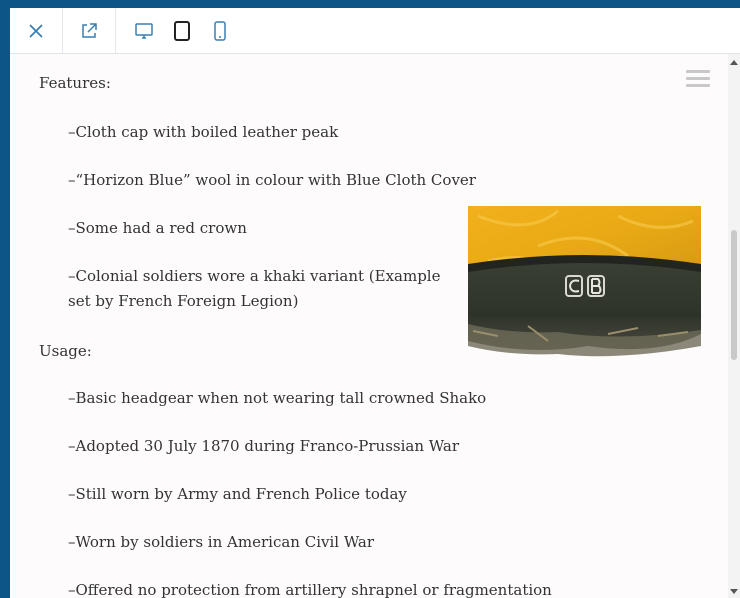 This screenshot has width=740, height=598. I want to click on list-item: –Some had a red crown, so click(157, 228).